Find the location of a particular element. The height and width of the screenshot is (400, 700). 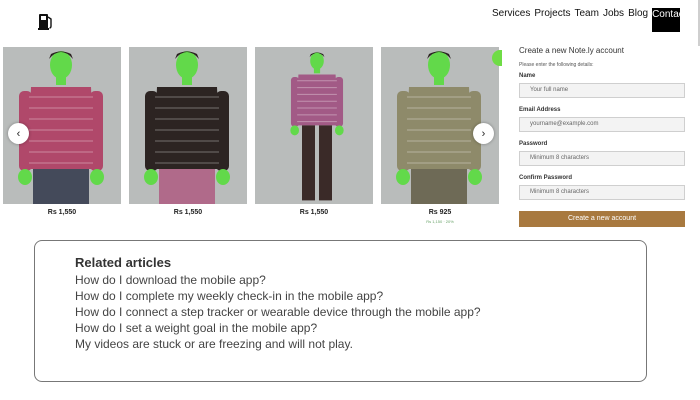

chevron-left-icon: ‹ is located at coordinates (18, 133).